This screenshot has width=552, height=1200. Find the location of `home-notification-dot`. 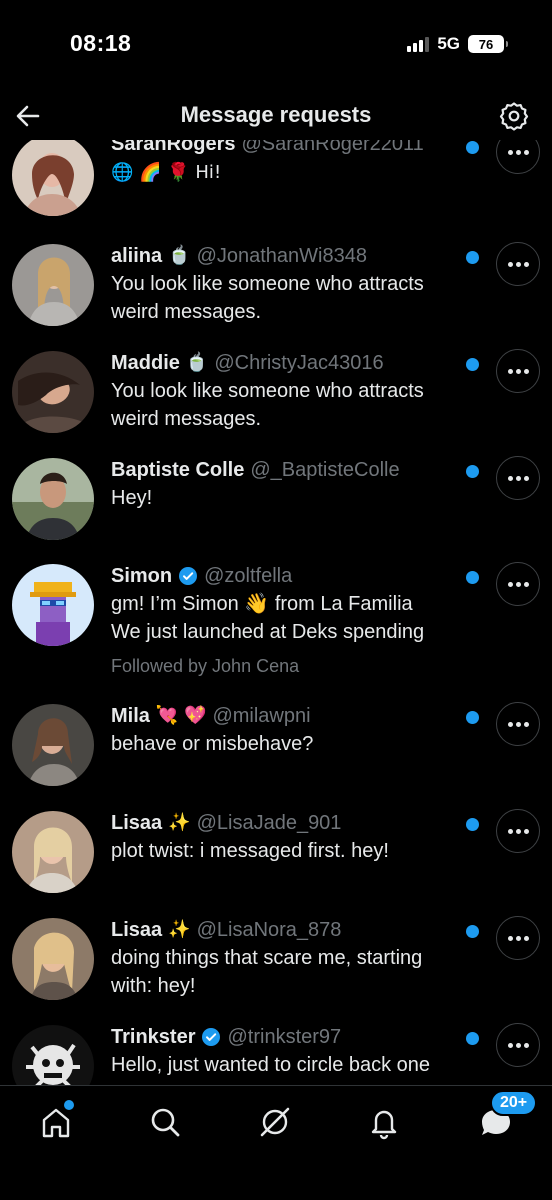

home-notification-dot is located at coordinates (69, 1105).